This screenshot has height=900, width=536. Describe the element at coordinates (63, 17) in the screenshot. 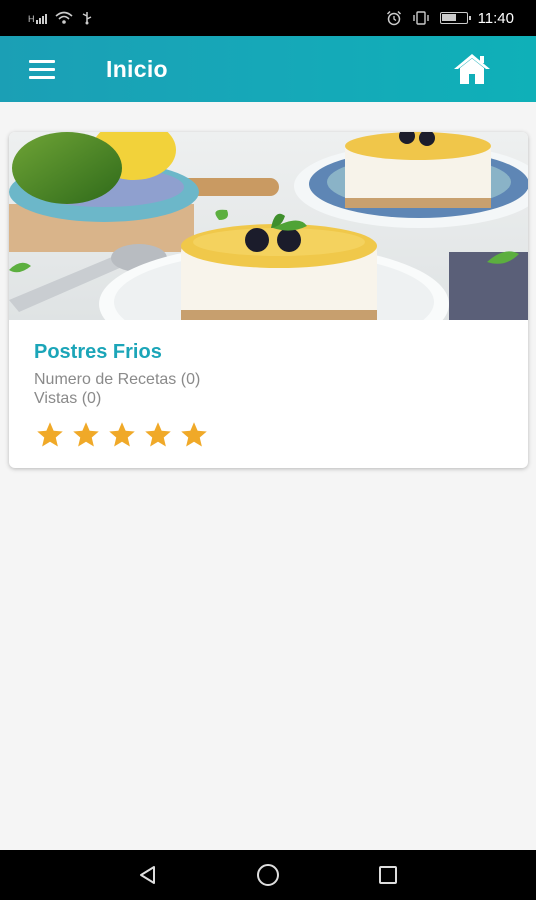

I see `wifi-icon` at that location.